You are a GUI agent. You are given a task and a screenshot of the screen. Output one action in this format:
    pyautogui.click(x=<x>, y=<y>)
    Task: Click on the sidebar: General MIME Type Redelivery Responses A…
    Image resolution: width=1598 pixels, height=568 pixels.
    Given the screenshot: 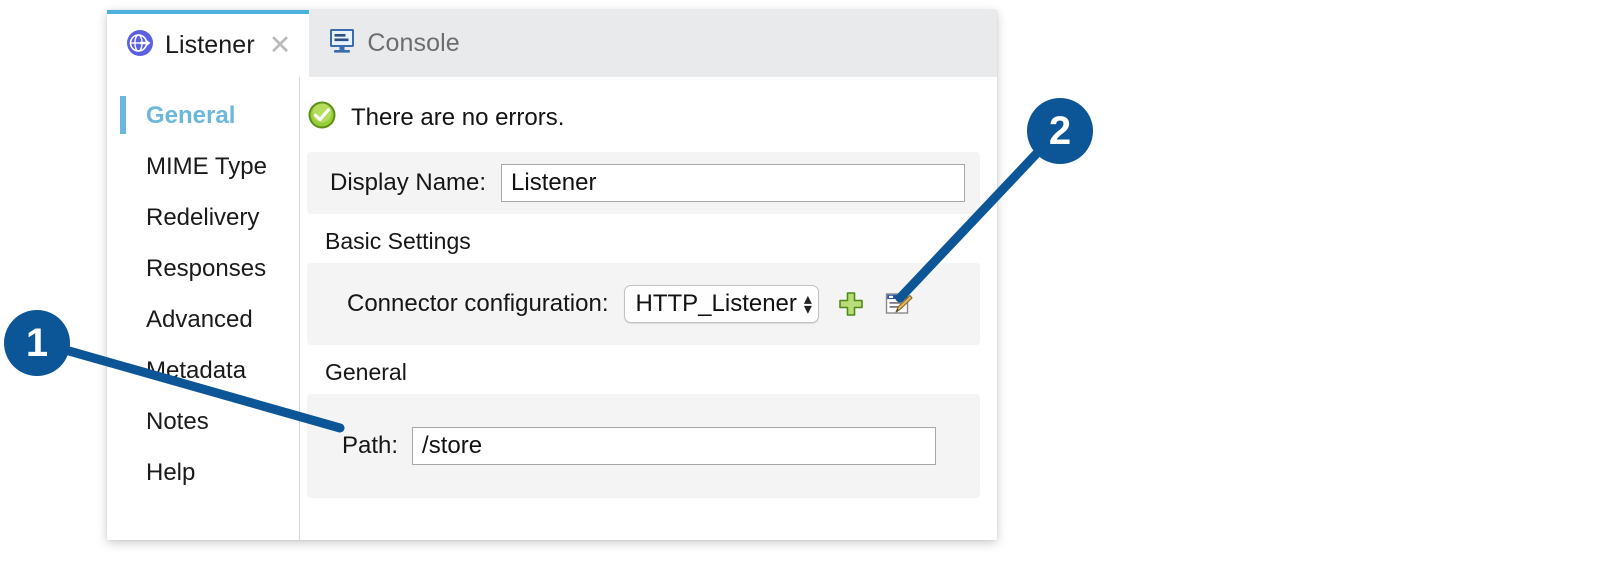 What is the action you would take?
    pyautogui.click(x=203, y=308)
    